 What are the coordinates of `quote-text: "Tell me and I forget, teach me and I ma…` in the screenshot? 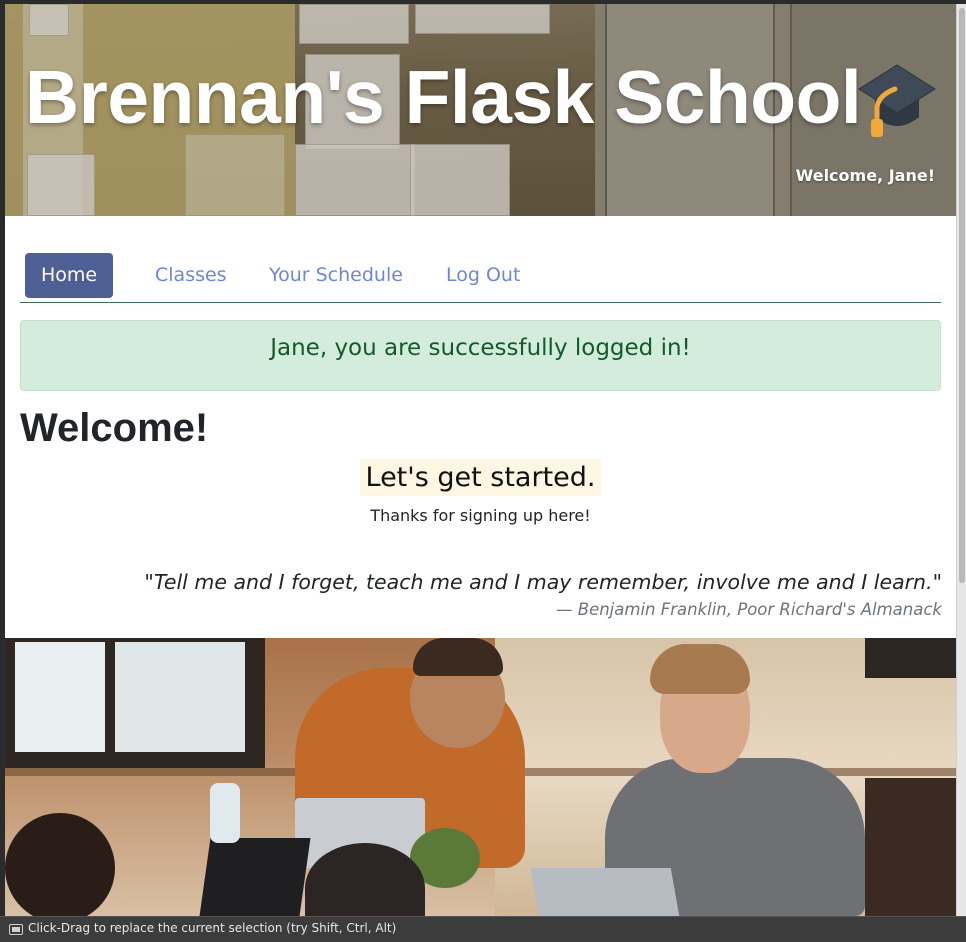 It's located at (543, 582).